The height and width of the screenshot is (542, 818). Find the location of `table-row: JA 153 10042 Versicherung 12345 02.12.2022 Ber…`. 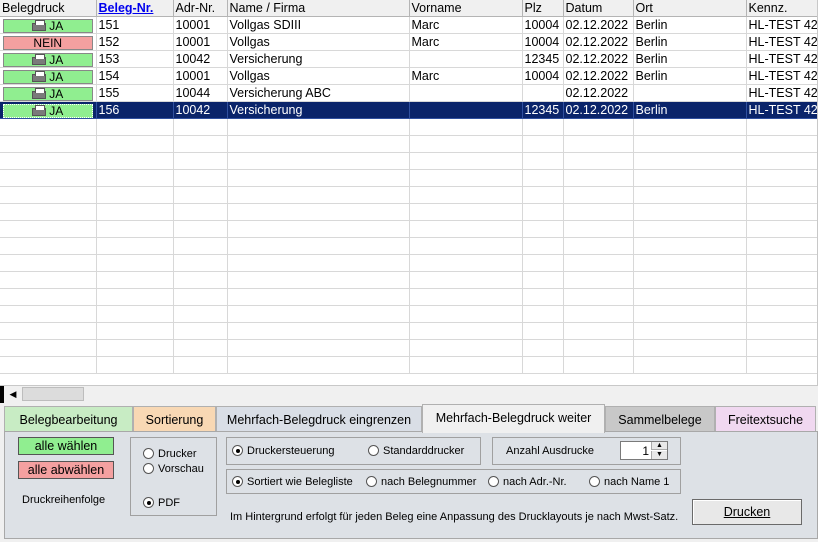

table-row: JA 153 10042 Versicherung 12345 02.12.2022 Ber… is located at coordinates (408, 59).